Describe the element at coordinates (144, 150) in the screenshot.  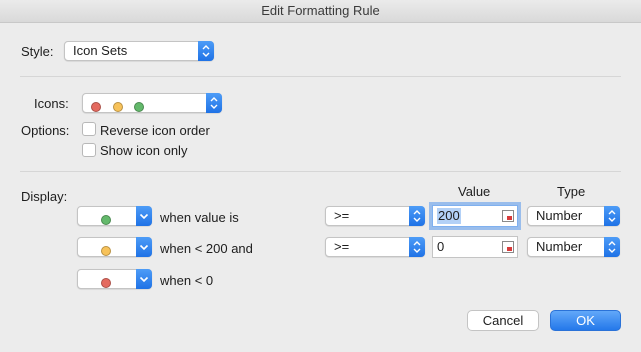
I see `show-icon-only-label: Show icon only` at that location.